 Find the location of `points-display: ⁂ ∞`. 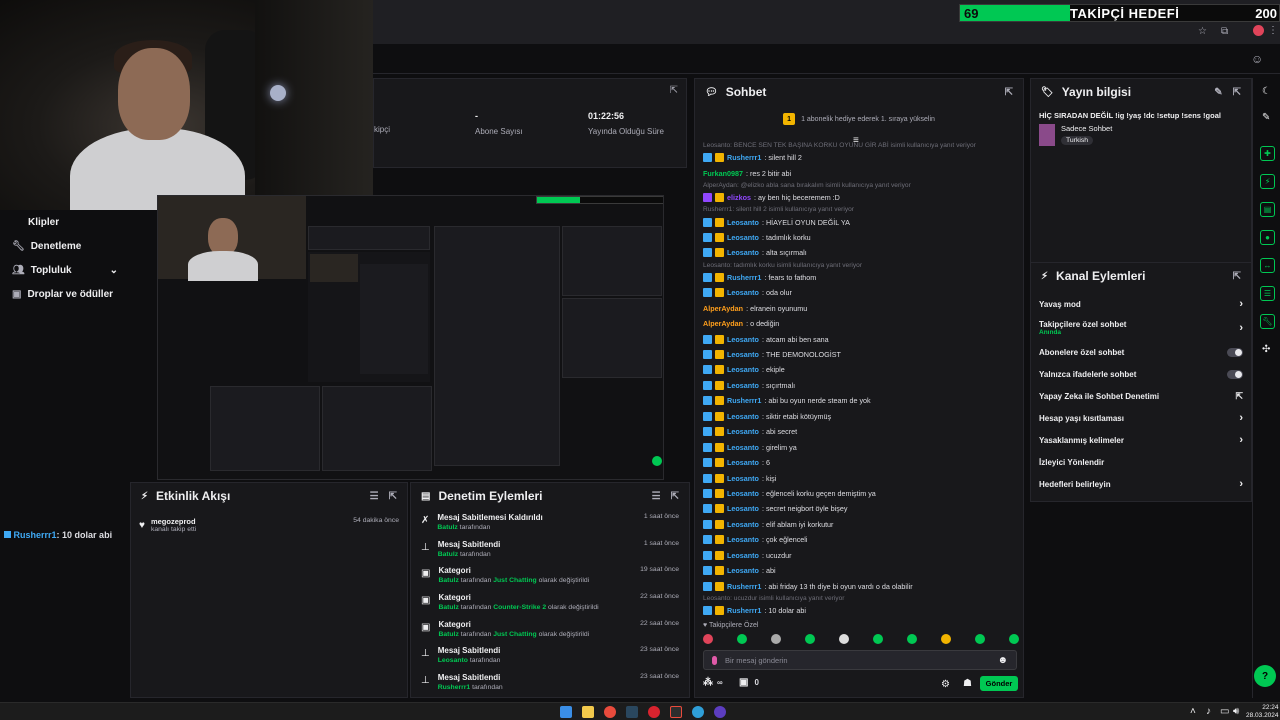

points-display: ⁂ ∞ is located at coordinates (713, 682).